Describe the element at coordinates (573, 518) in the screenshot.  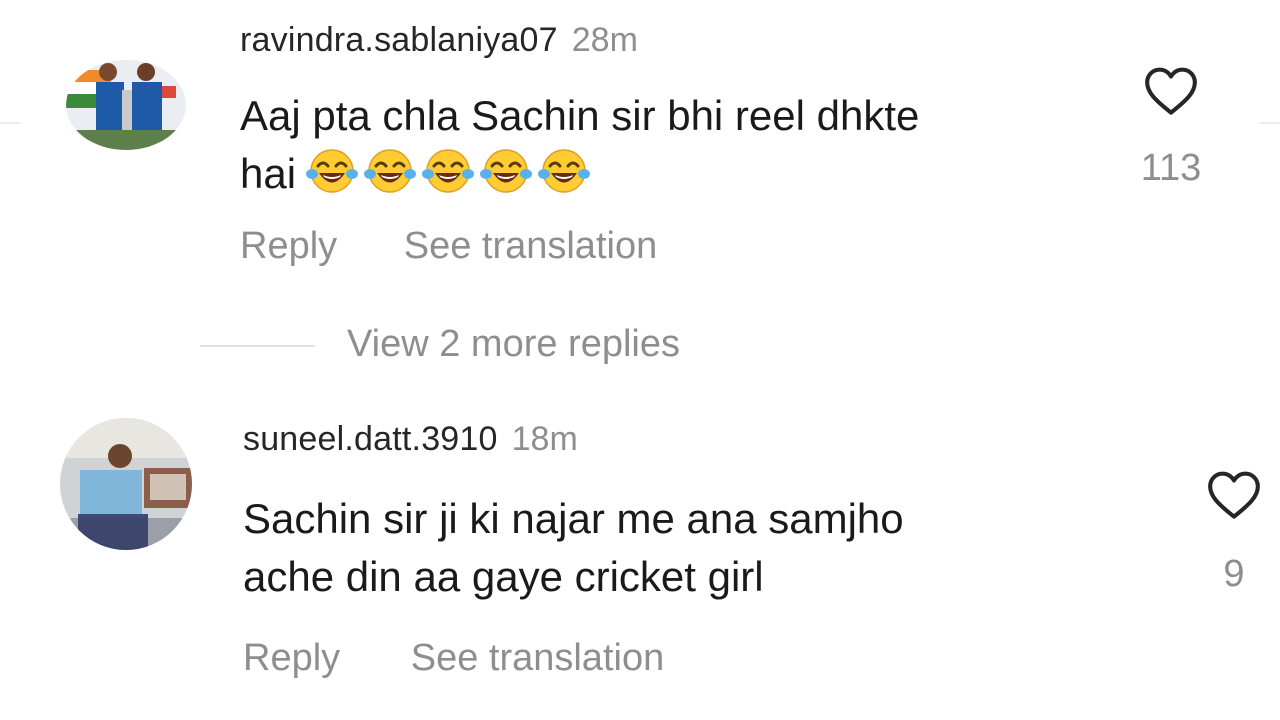
I see `comment-text-line: Sachin sir ji ki najar me ana samjho` at that location.